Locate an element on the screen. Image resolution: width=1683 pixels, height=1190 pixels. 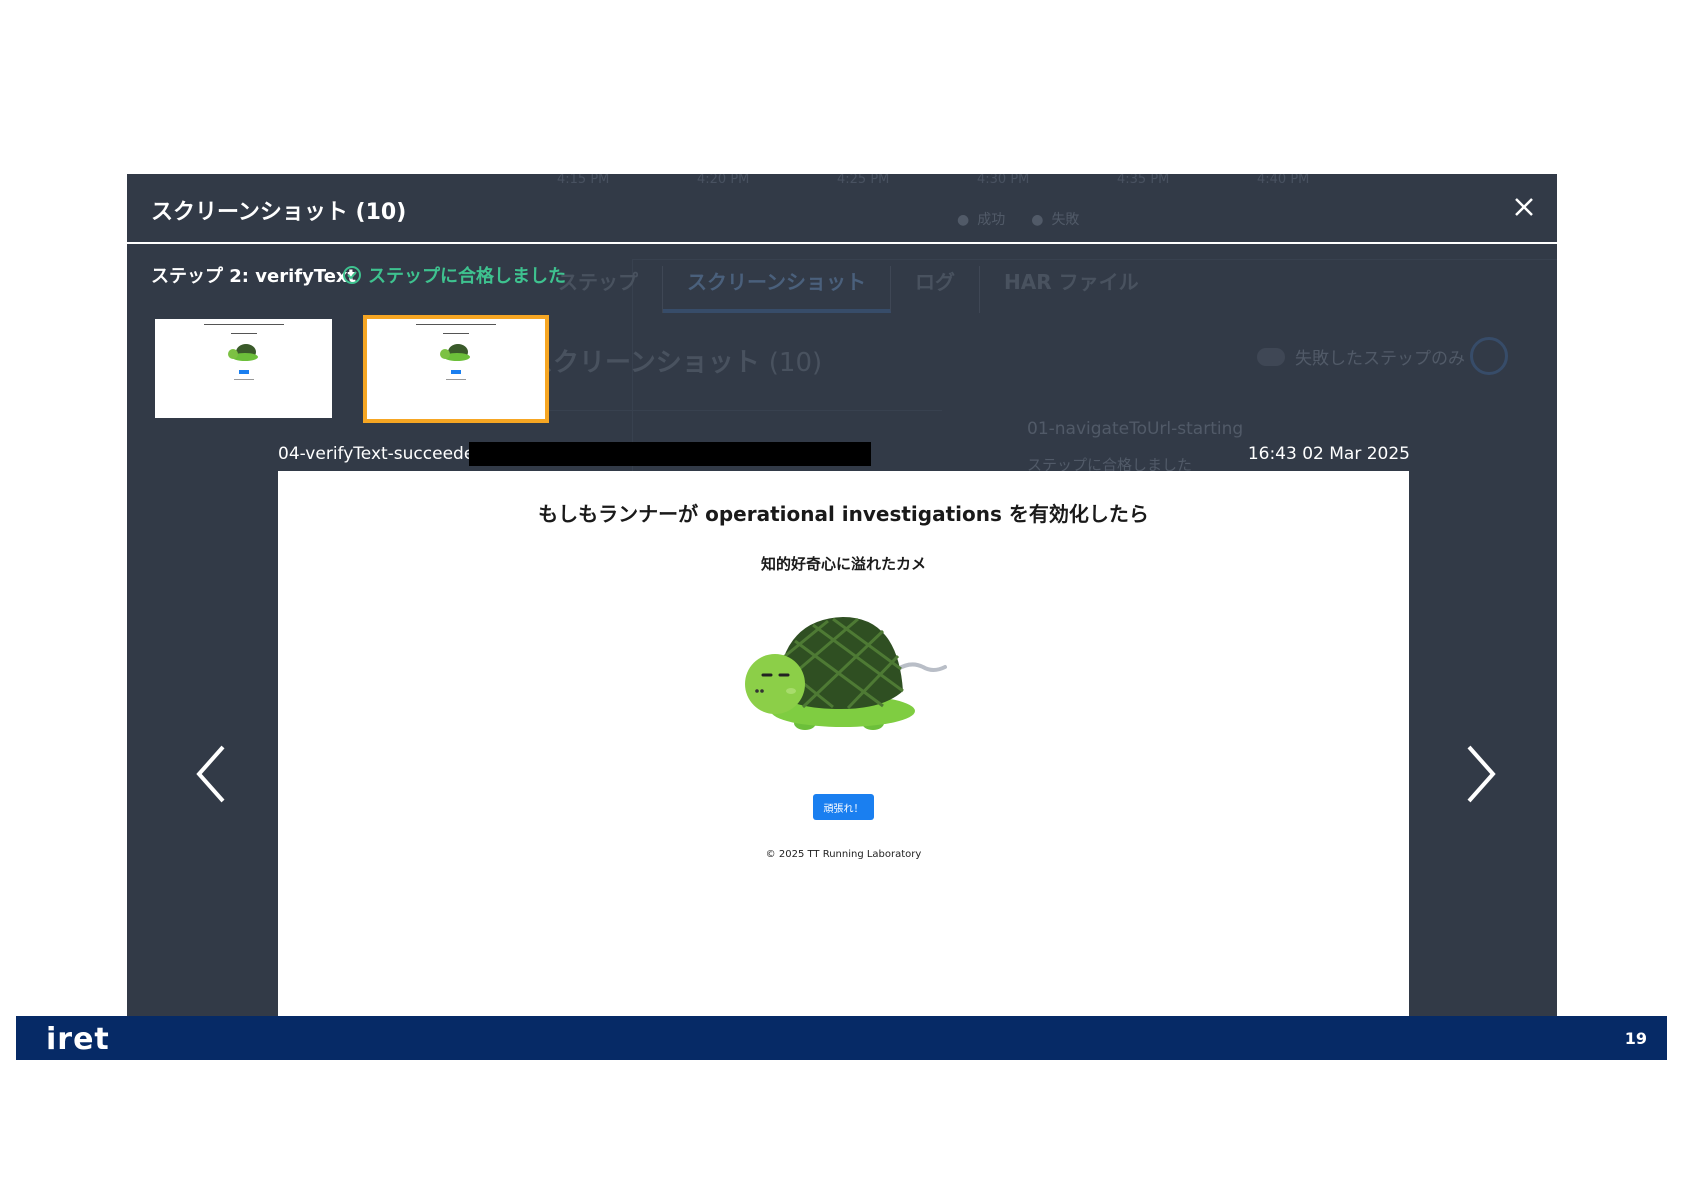
iret-logo: iret is located at coordinates (78, 1039).